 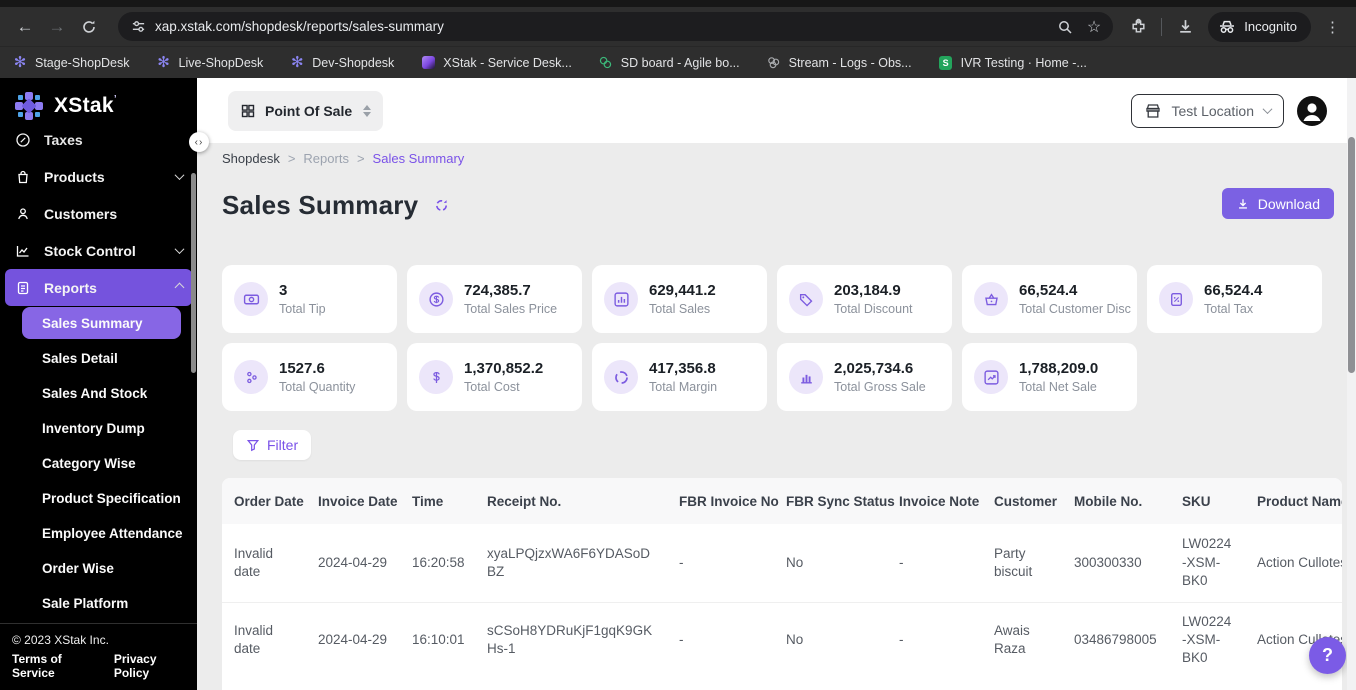 I want to click on stat-total-tax: 66,524.4 Total Tax, so click(x=1234, y=299).